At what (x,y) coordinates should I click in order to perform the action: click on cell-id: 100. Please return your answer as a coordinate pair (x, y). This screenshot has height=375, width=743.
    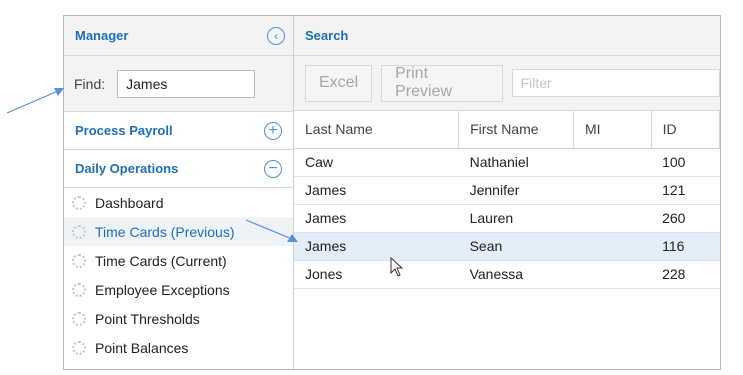
    Looking at the image, I should click on (685, 162).